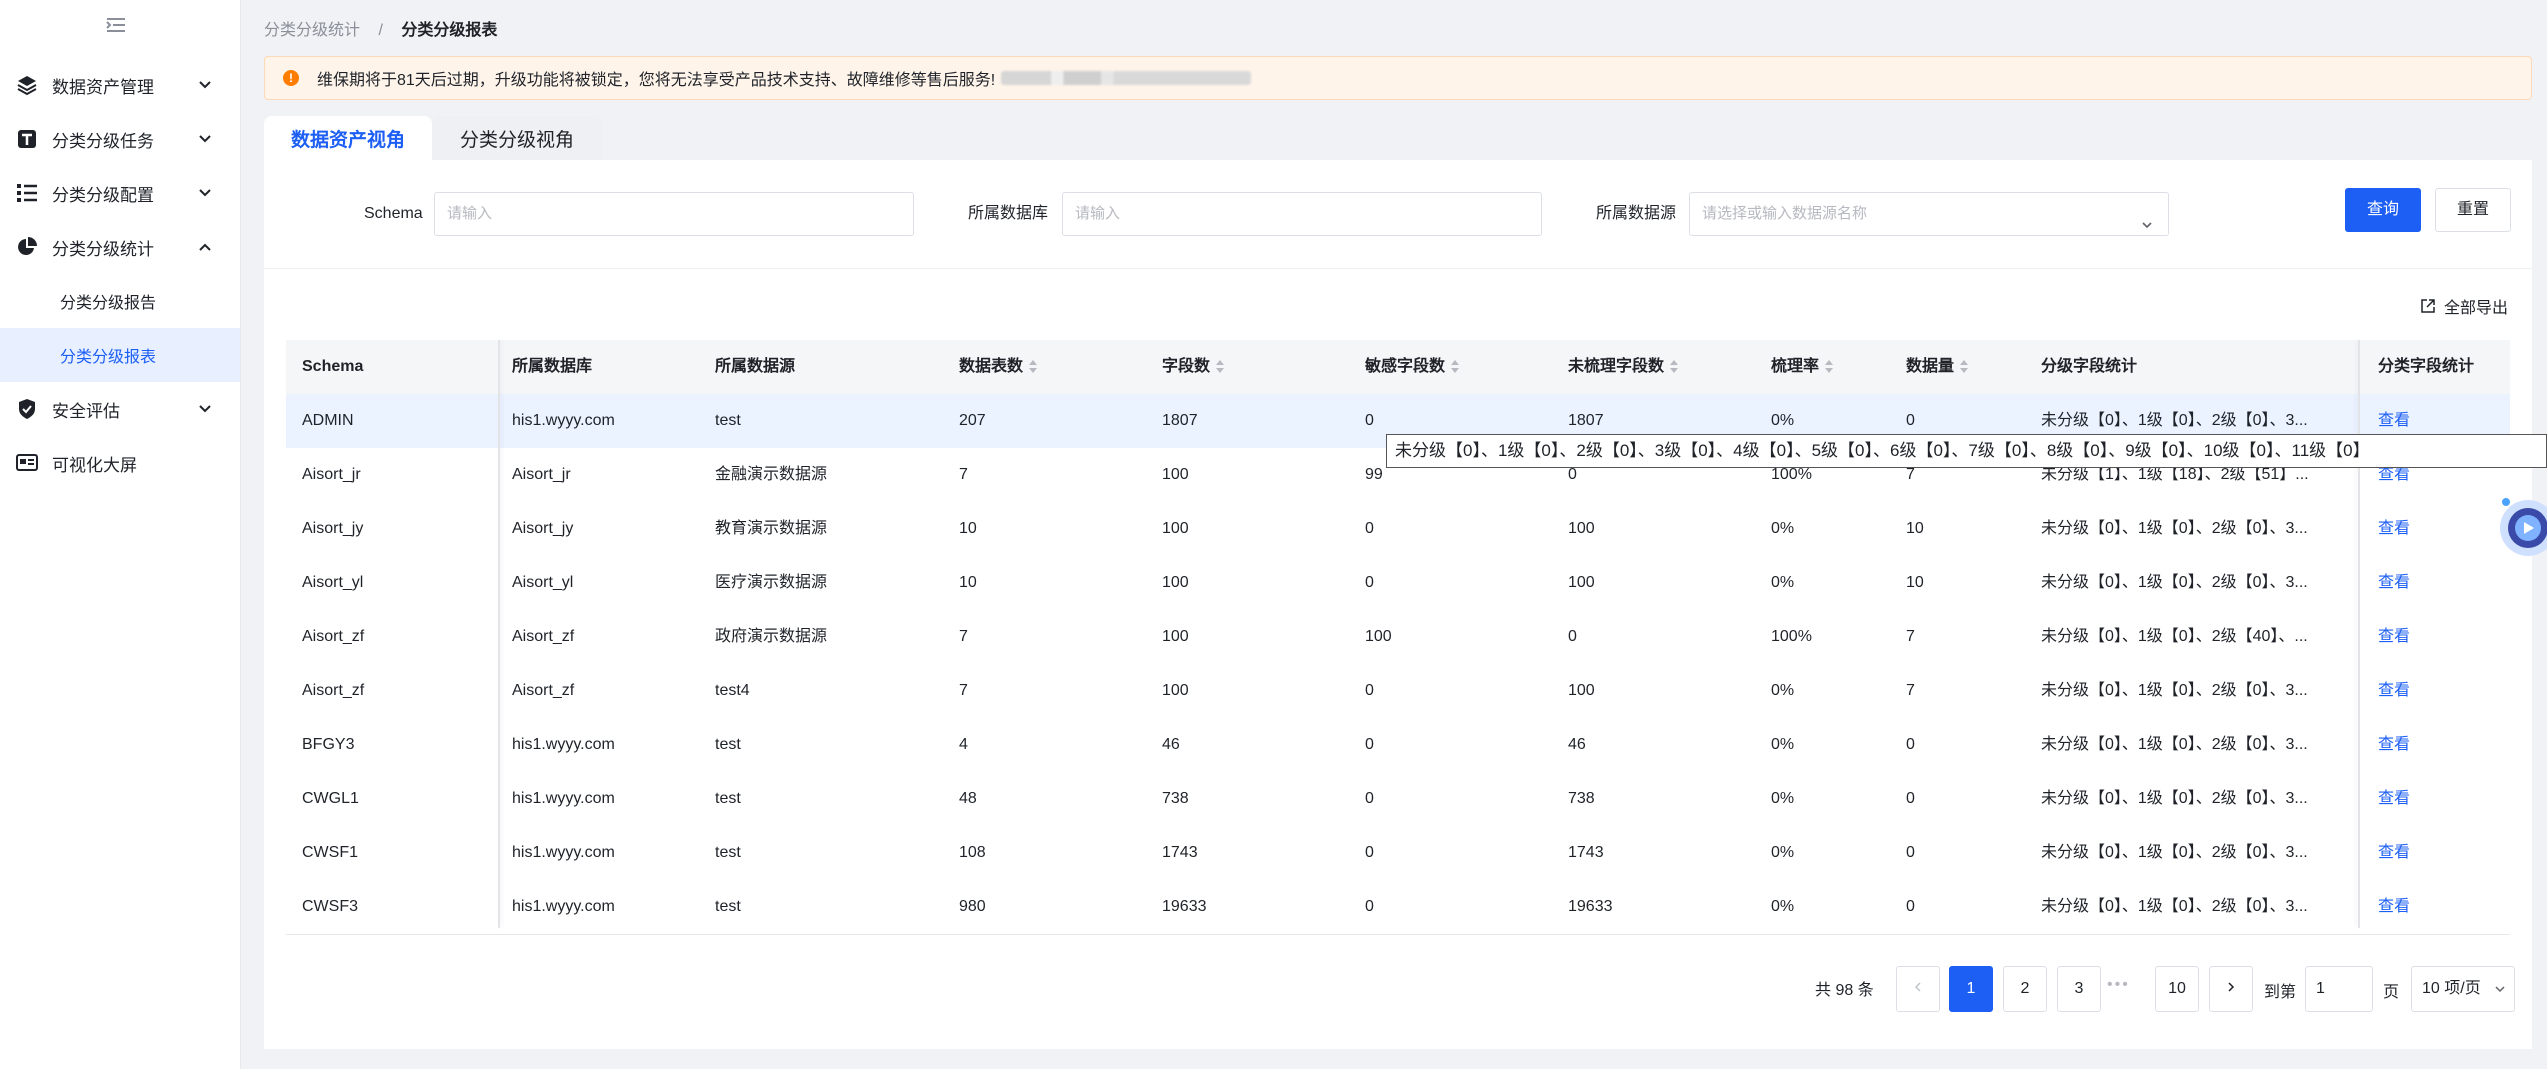 This screenshot has height=1069, width=2547. What do you see at coordinates (348, 138) in the screenshot?
I see `tab-asset-view: 数据资产视角` at bounding box center [348, 138].